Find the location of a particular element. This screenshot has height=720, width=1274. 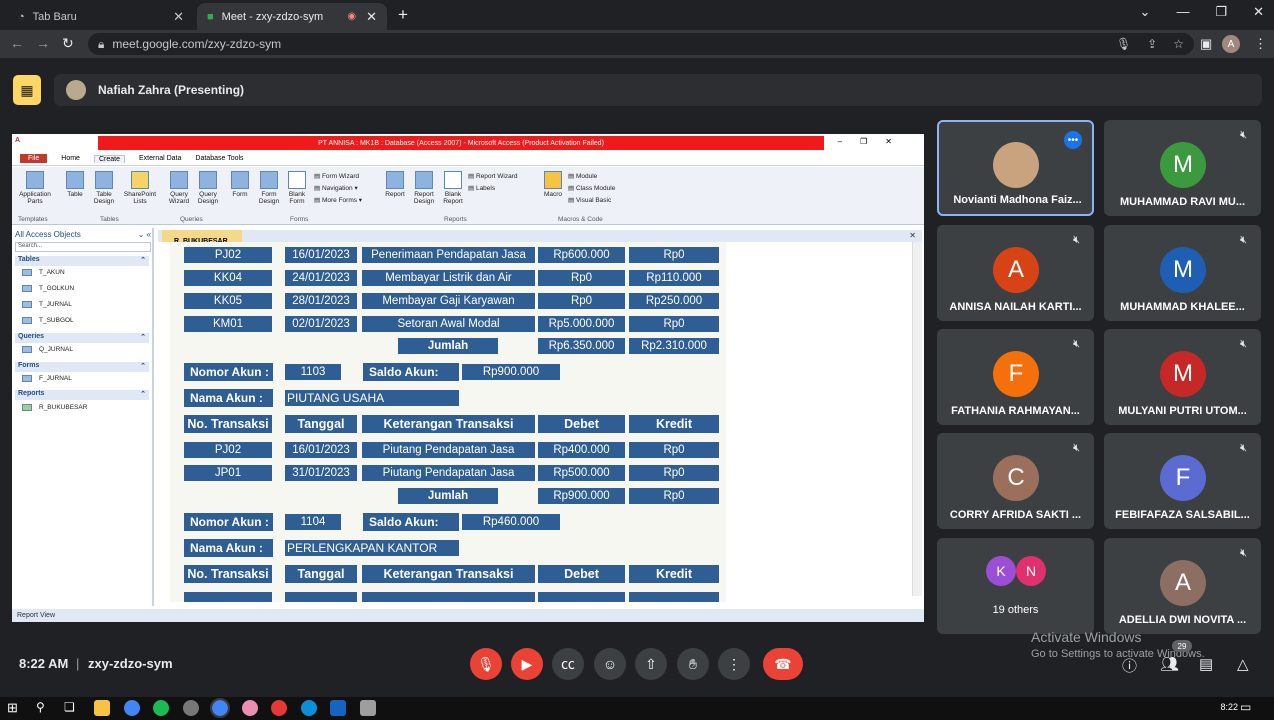

ribbon-tab-database-tools: Database Tools is located at coordinates (219, 158).